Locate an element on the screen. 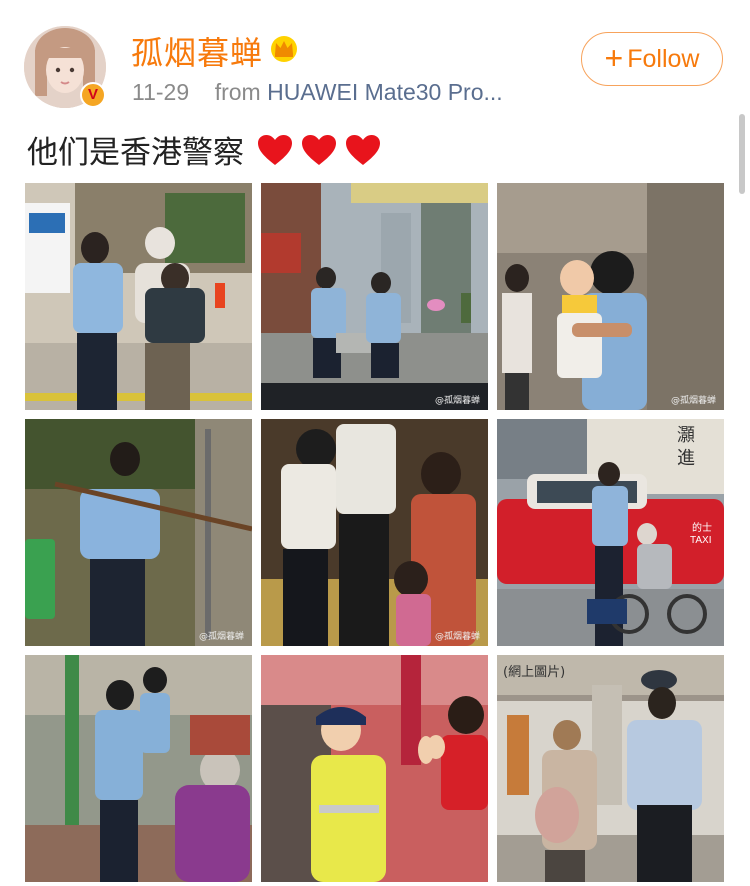 The height and width of the screenshot is (886, 750). photo-5-image is located at coordinates (374, 532).